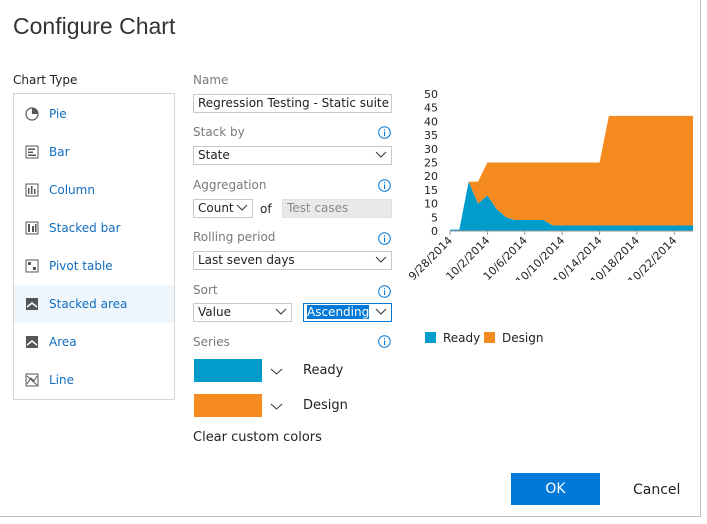 The height and width of the screenshot is (524, 707). What do you see at coordinates (94, 152) in the screenshot?
I see `chart-type-bar: Bar` at bounding box center [94, 152].